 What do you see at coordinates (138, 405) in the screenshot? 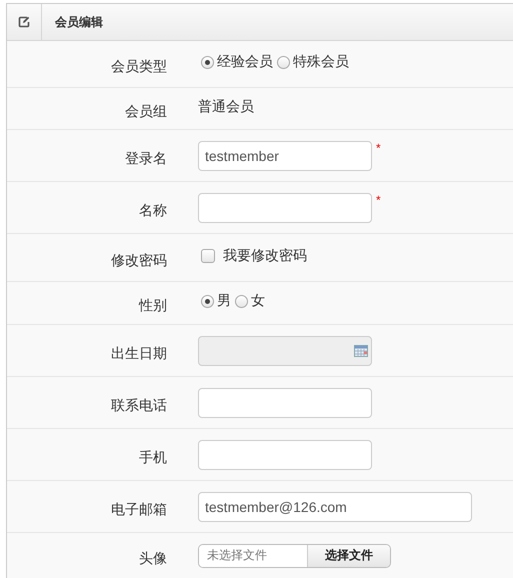
I see `field-label: 联系电话` at bounding box center [138, 405].